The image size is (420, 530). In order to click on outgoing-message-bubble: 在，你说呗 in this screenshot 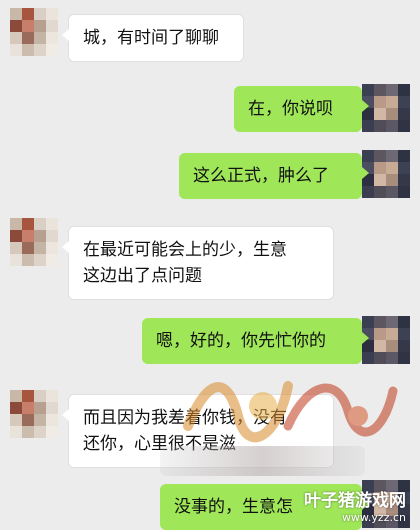, I will do `click(301, 109)`.